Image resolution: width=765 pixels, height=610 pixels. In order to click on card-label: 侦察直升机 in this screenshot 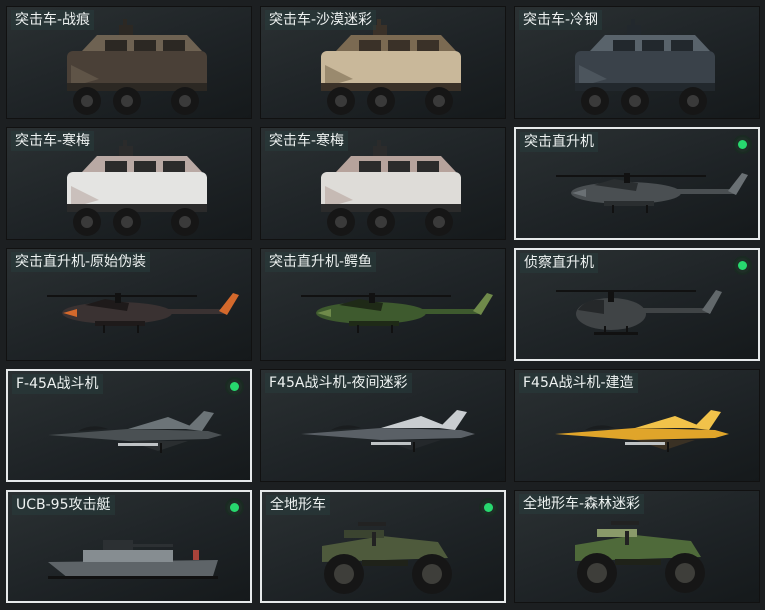, I will do `click(559, 263)`.